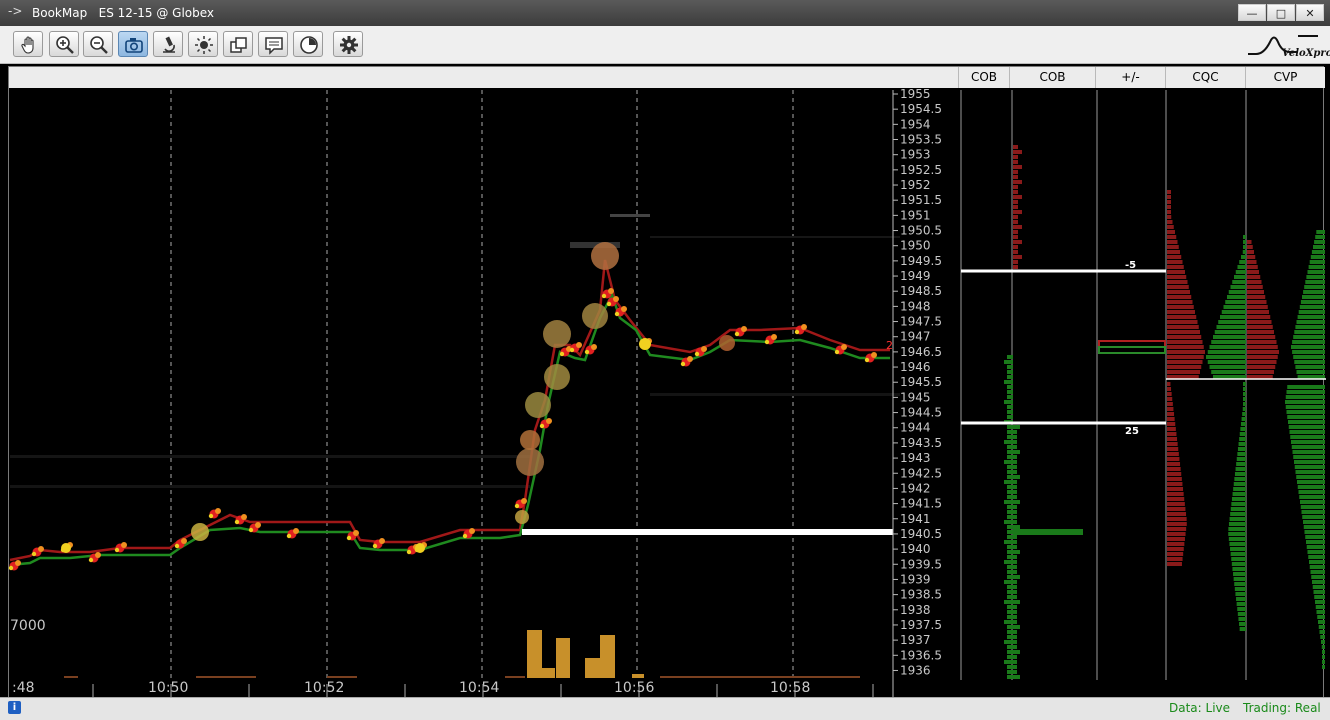  Describe the element at coordinates (915, 276) in the screenshot. I see `price-tick-label: 1949` at that location.